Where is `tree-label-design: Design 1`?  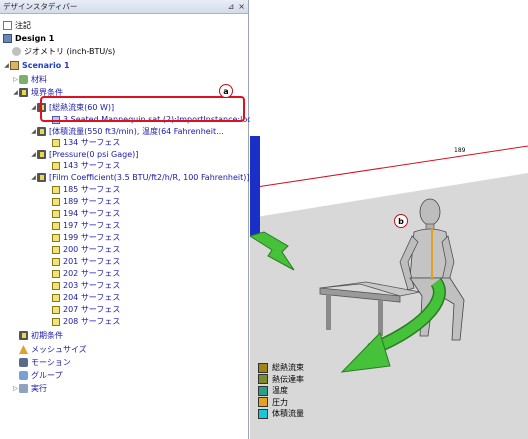 tree-label-design: Design 1 is located at coordinates (35, 38).